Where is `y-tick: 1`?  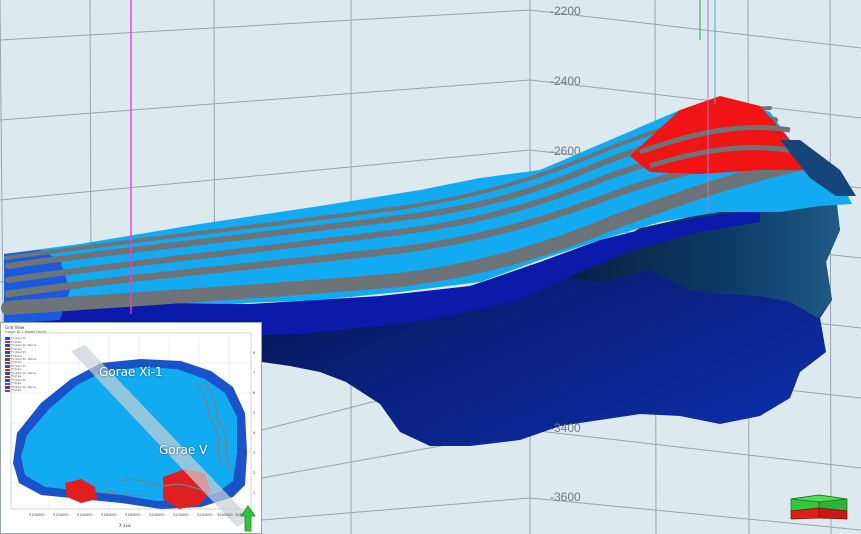
y-tick: 1 is located at coordinates (254, 493).